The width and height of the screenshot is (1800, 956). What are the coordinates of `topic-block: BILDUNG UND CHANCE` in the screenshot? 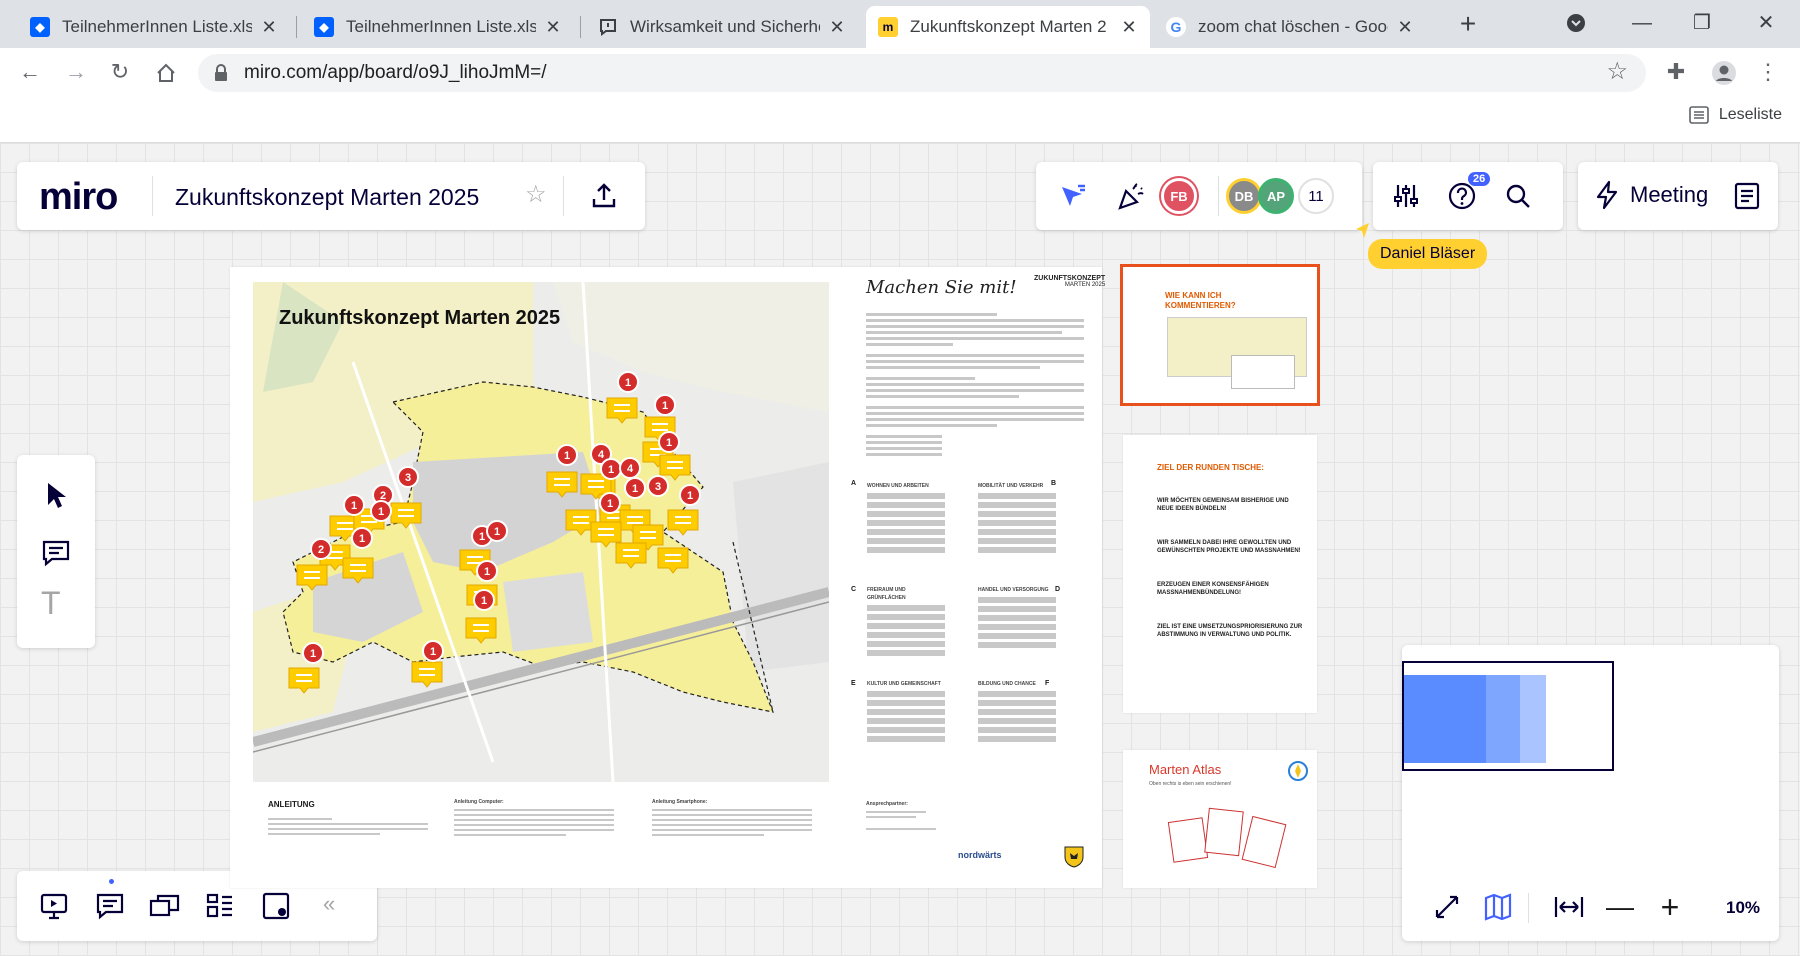 It's located at (1017, 712).